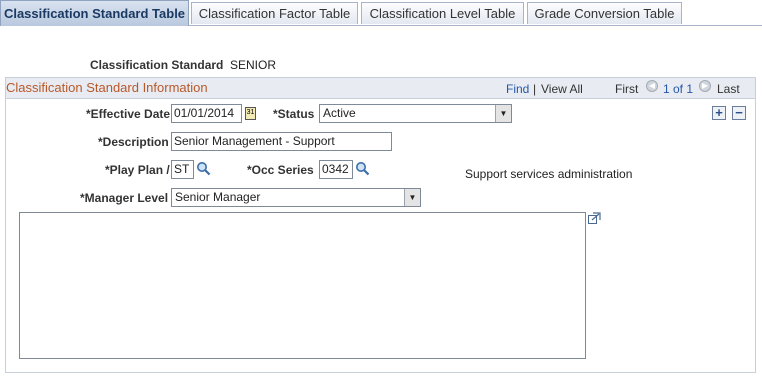 This screenshot has width=762, height=378. Describe the element at coordinates (206, 113) in the screenshot. I see `effective-date-field: 01/01/2014` at that location.